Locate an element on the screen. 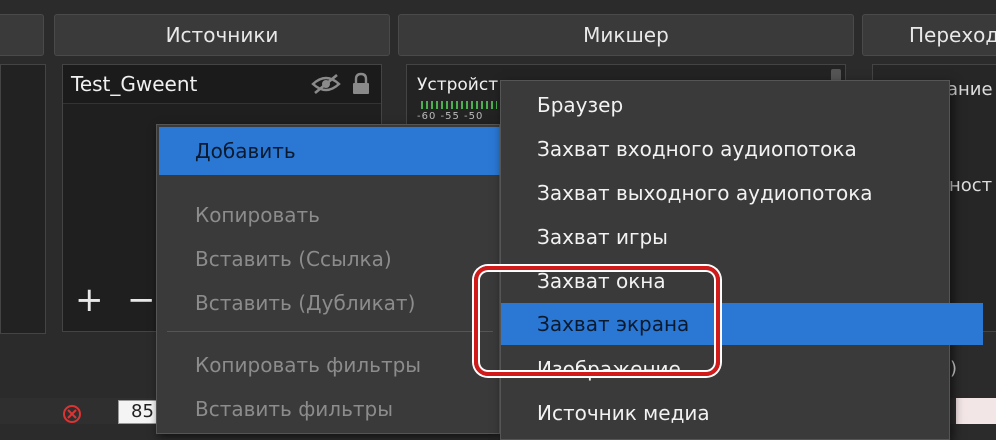 This screenshot has width=996, height=440. annotation-highlight-ring is located at coordinates (597, 321).